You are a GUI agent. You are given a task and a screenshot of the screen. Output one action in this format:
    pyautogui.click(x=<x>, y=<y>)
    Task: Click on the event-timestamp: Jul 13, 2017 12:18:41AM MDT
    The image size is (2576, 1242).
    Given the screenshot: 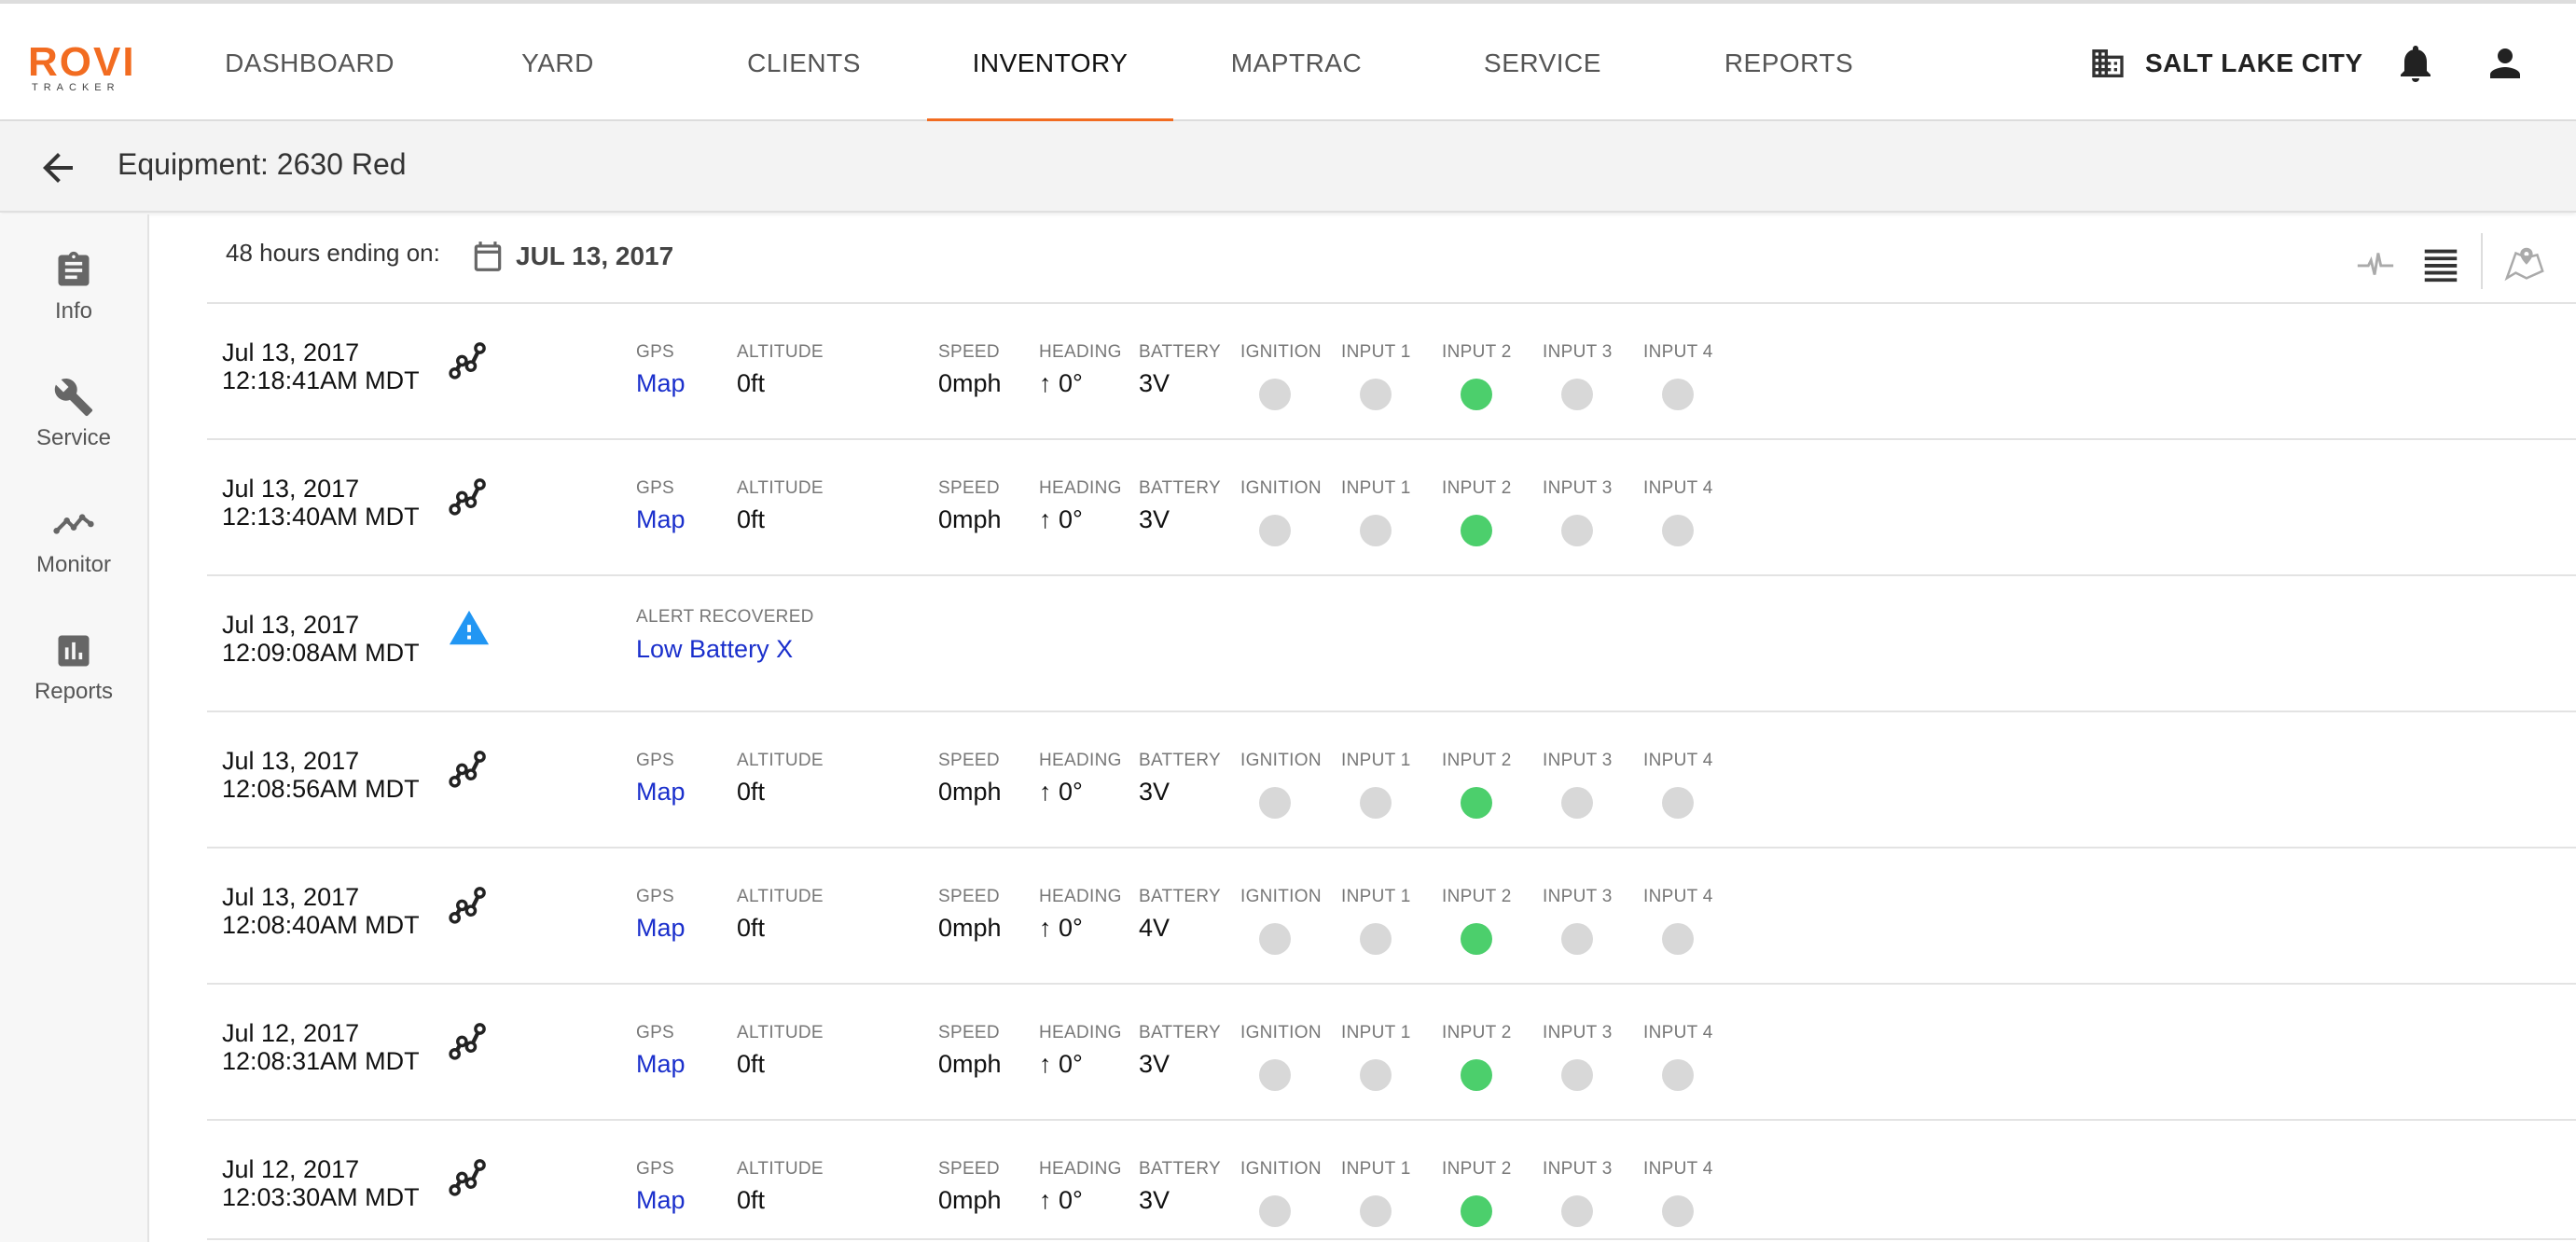 What is the action you would take?
    pyautogui.click(x=321, y=366)
    